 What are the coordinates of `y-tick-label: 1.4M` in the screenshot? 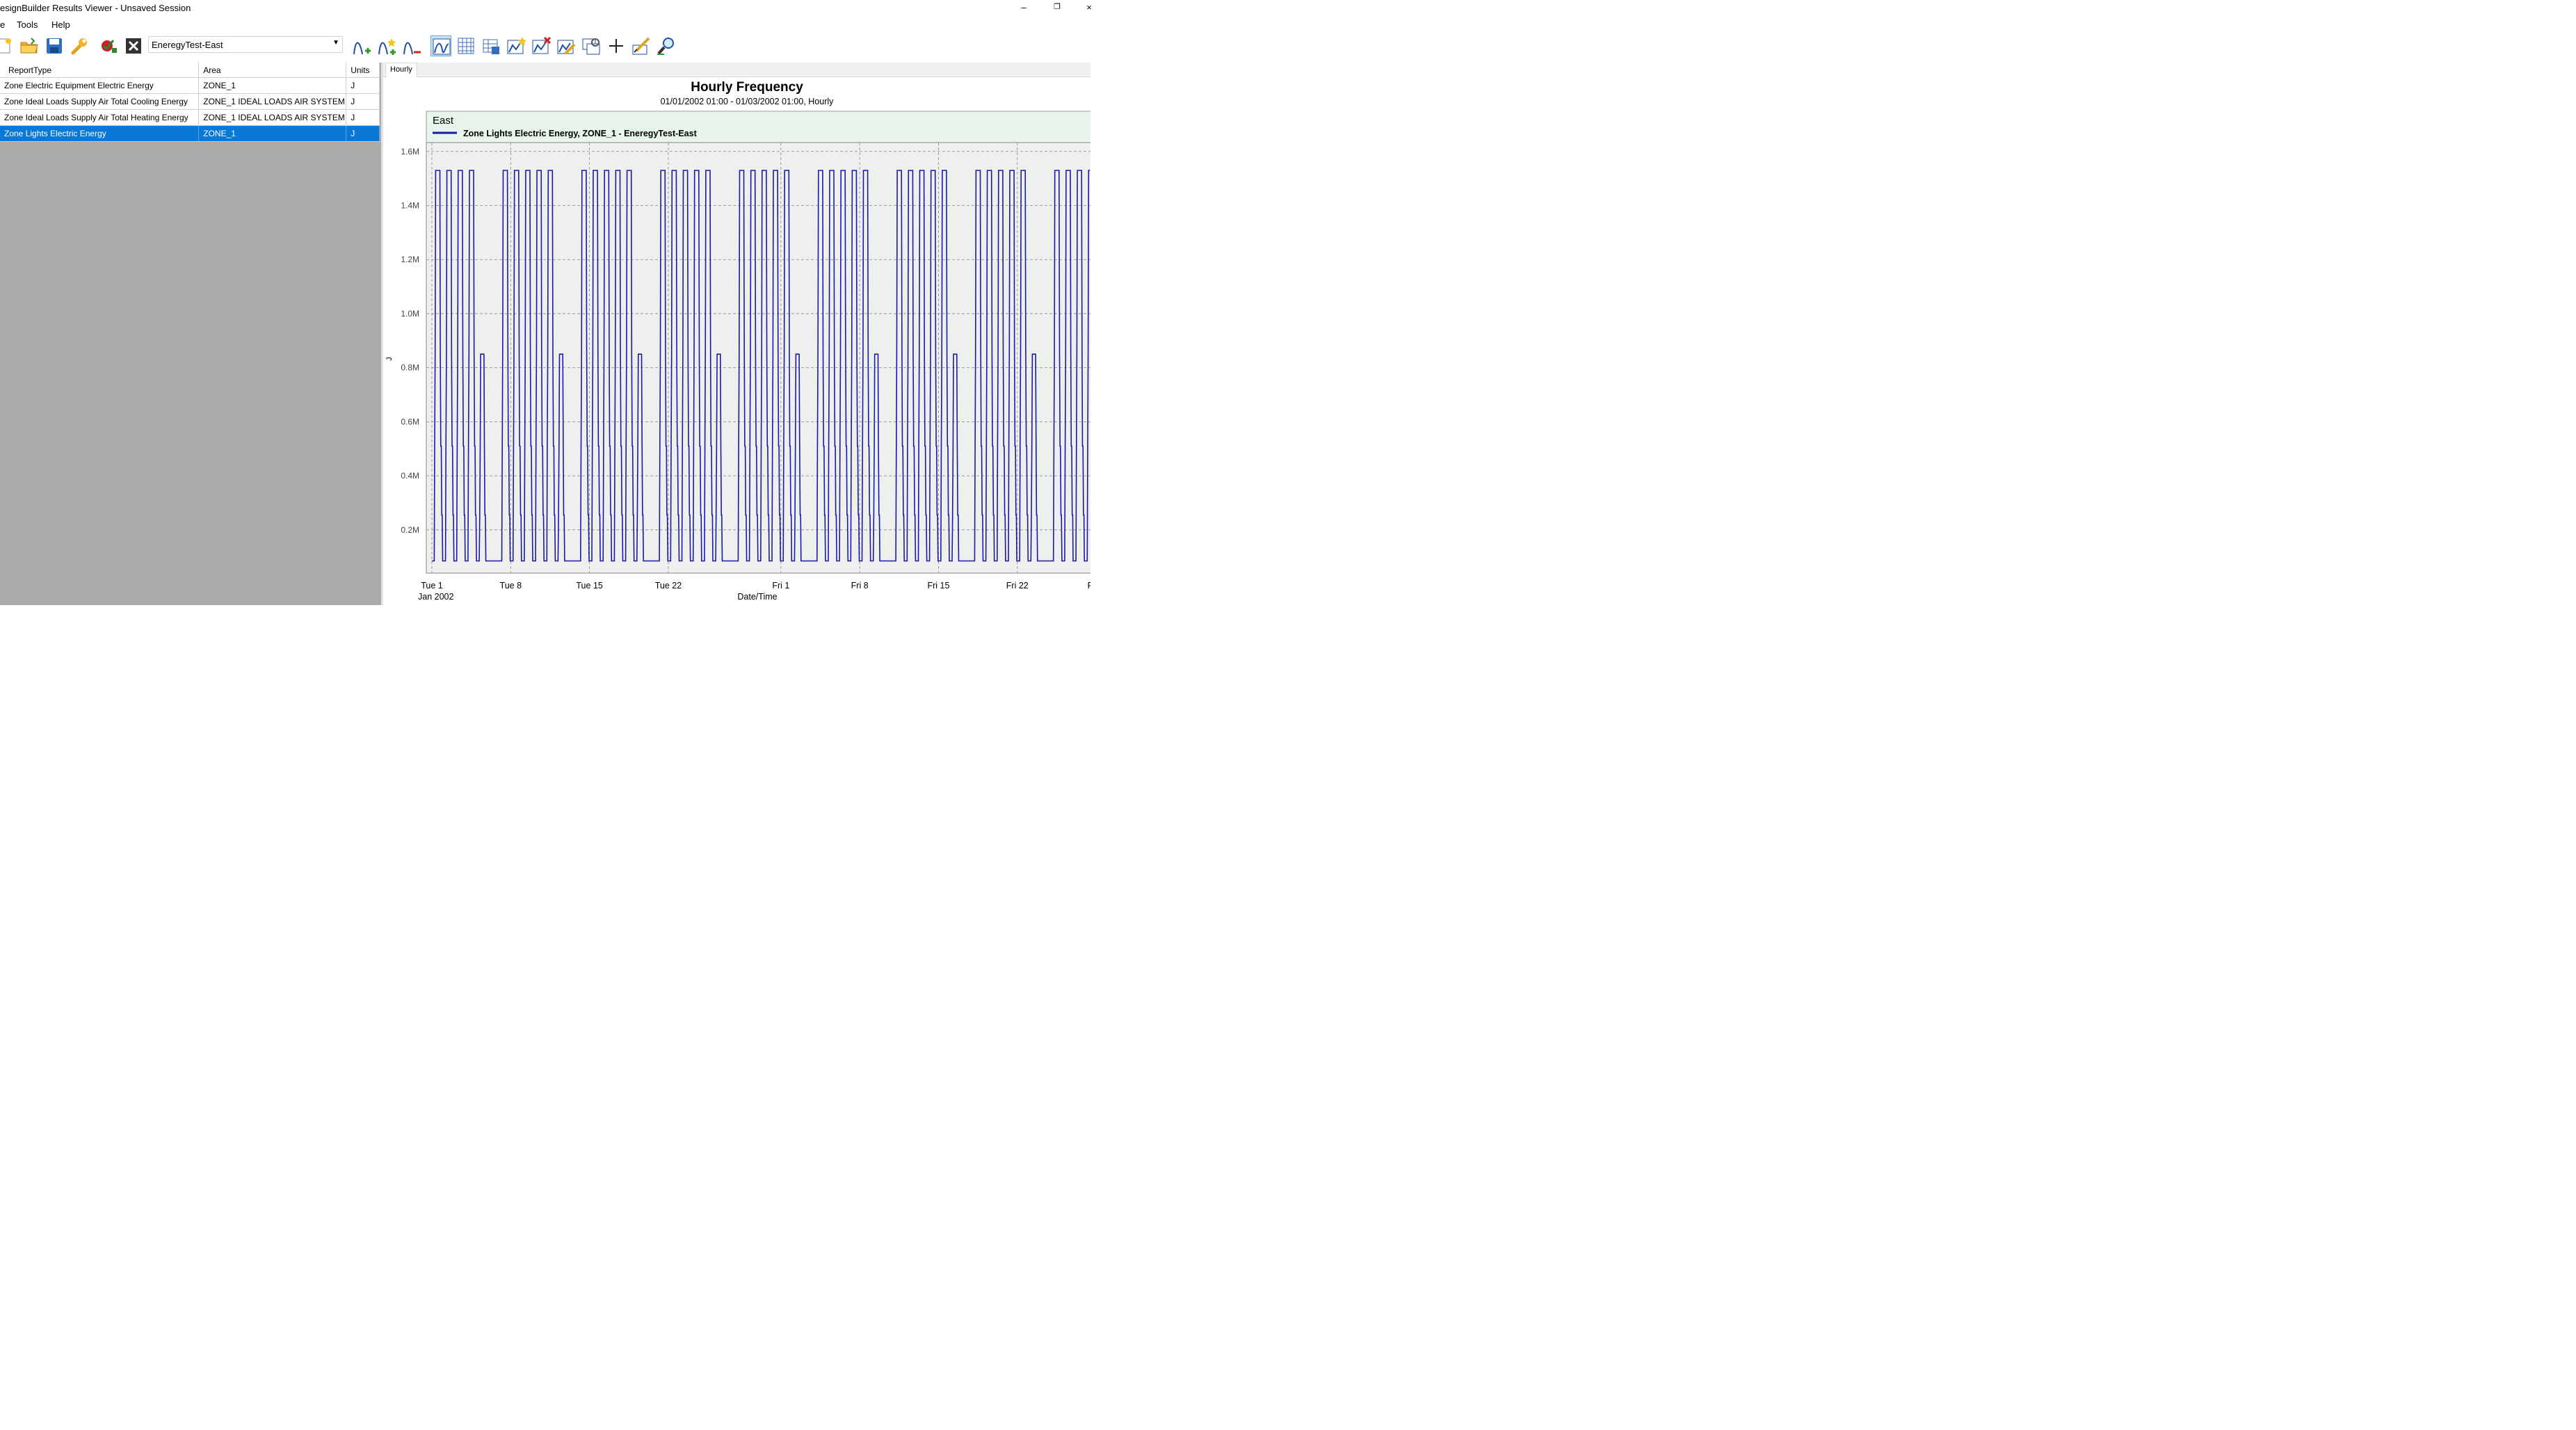 It's located at (410, 205).